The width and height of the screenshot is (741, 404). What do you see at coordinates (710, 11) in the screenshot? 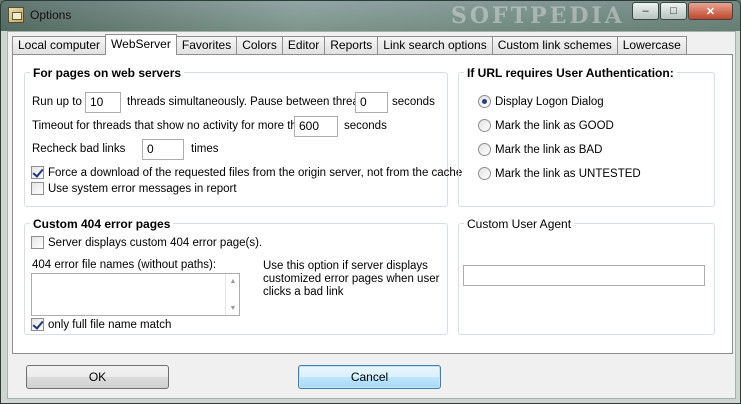
I see `close-button: ✕` at bounding box center [710, 11].